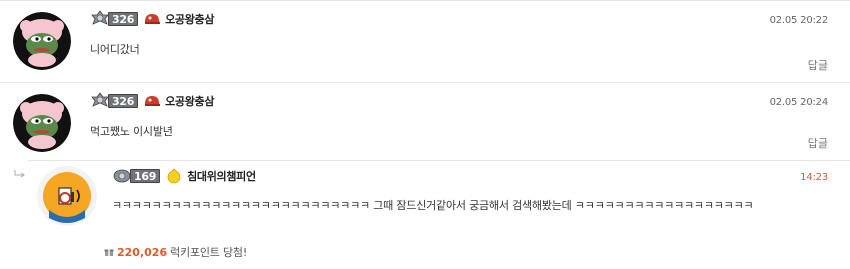 This screenshot has width=850, height=269. Describe the element at coordinates (115, 49) in the screenshot. I see `comment-text: 니어디갔너` at that location.